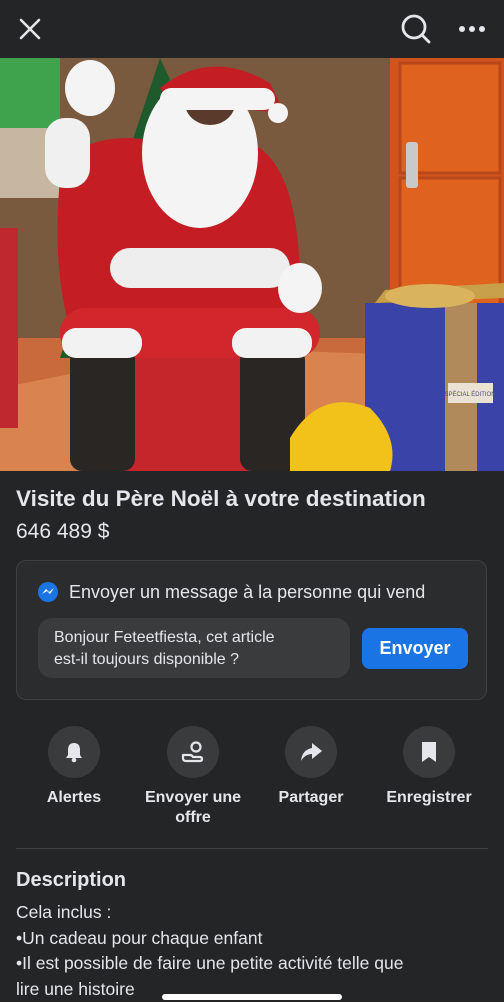 This screenshot has width=504, height=1002. I want to click on alerts-circle, so click(74, 752).